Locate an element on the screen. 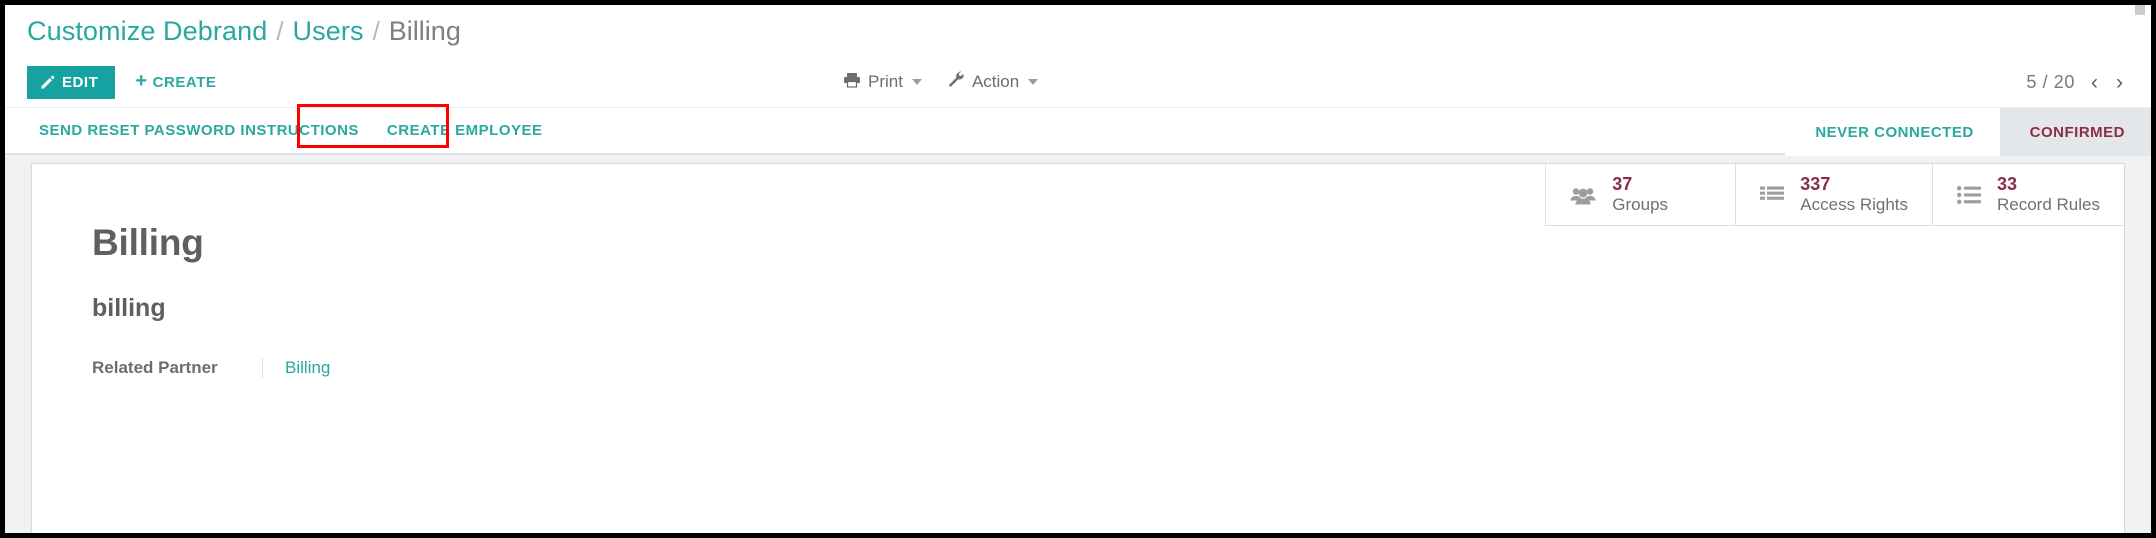 The image size is (2156, 538). print-dropdown: Print is located at coordinates (882, 82).